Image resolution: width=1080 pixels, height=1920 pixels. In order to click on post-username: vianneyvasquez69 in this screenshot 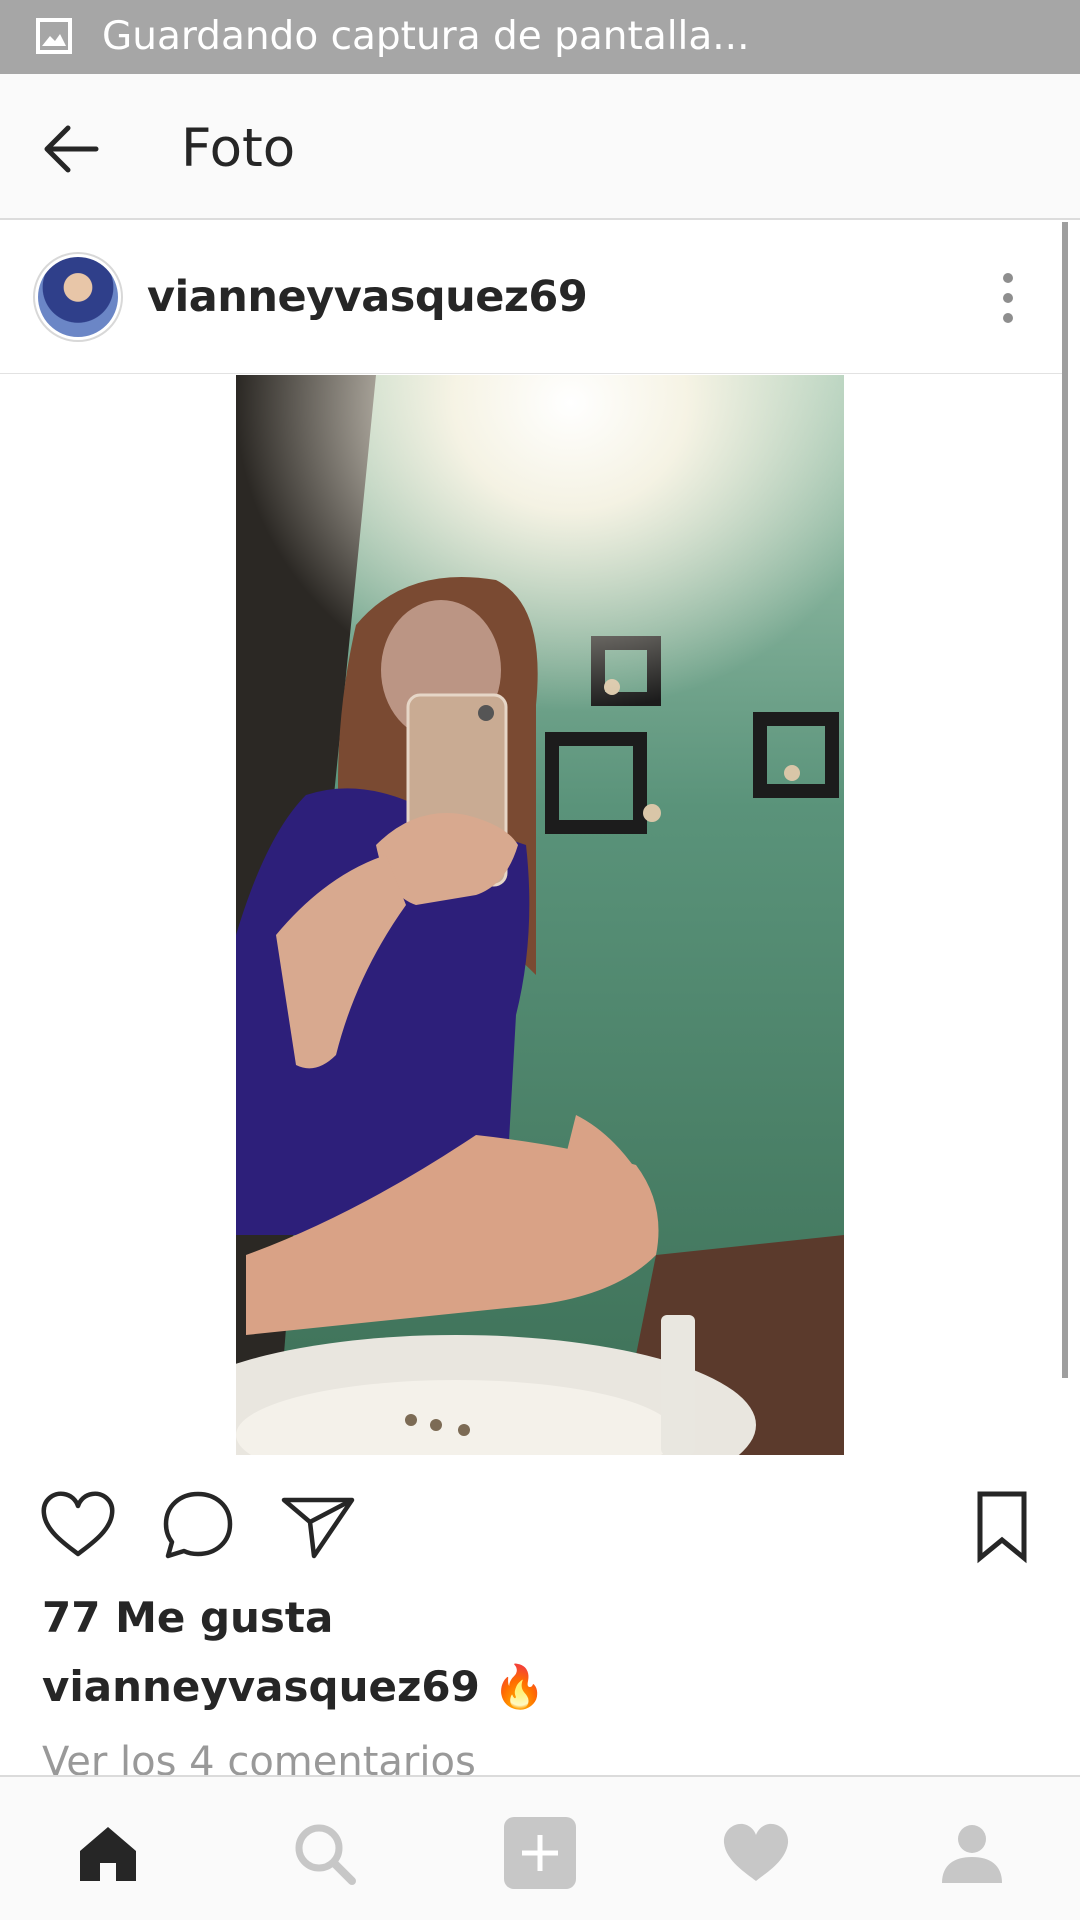, I will do `click(367, 297)`.